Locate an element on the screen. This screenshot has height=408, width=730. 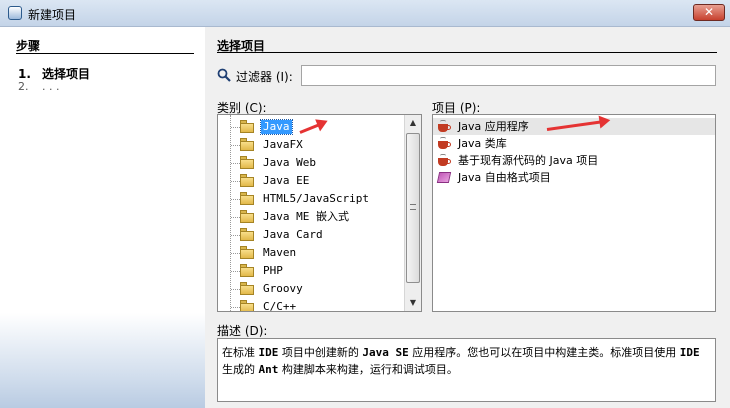
title-bar: 新建项目 ✕ is located at coordinates (365, 13).